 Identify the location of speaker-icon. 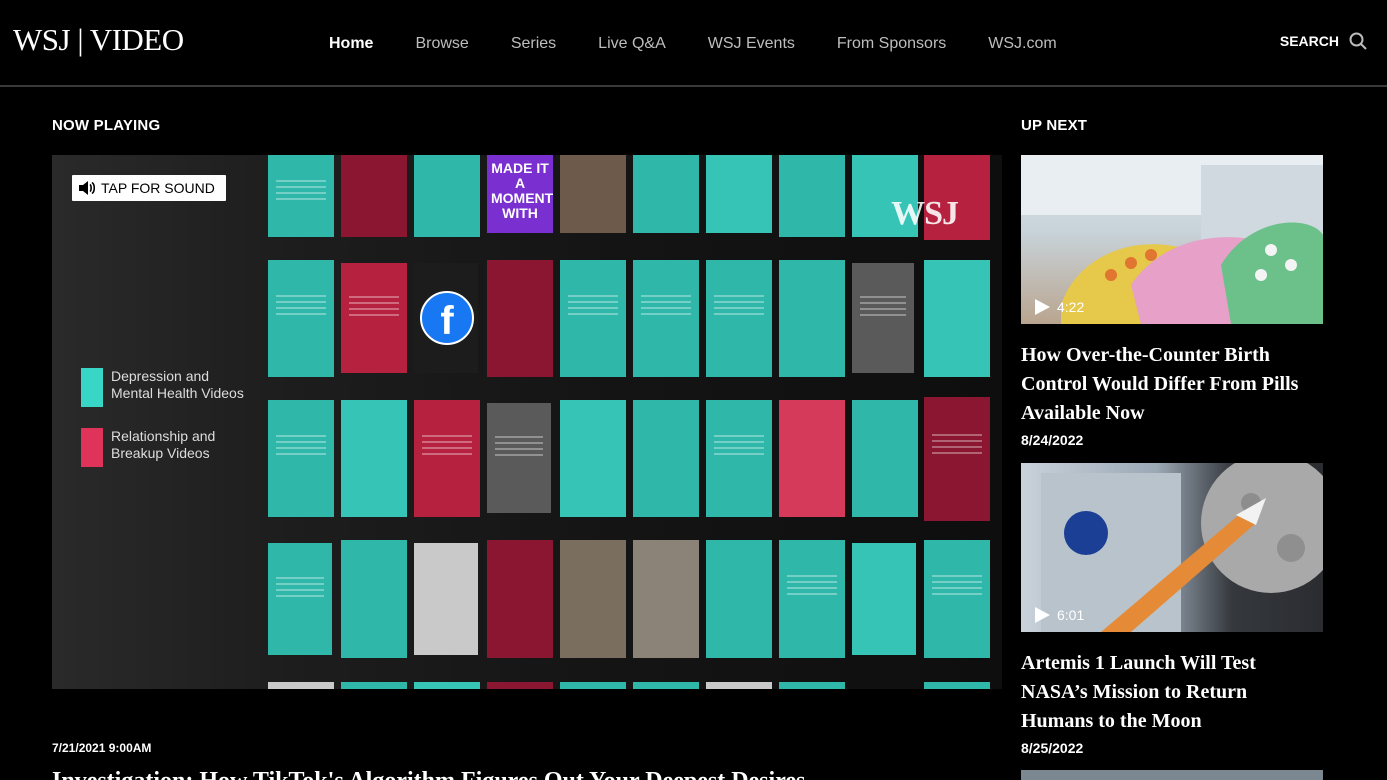
(87, 188).